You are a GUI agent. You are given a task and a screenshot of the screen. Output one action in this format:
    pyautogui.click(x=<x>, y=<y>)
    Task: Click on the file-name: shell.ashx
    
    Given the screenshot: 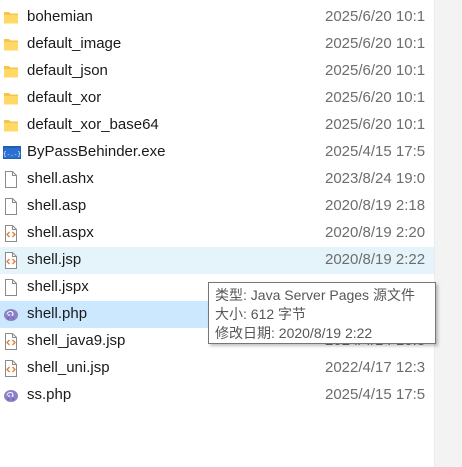 What is the action you would take?
    pyautogui.click(x=60, y=178)
    